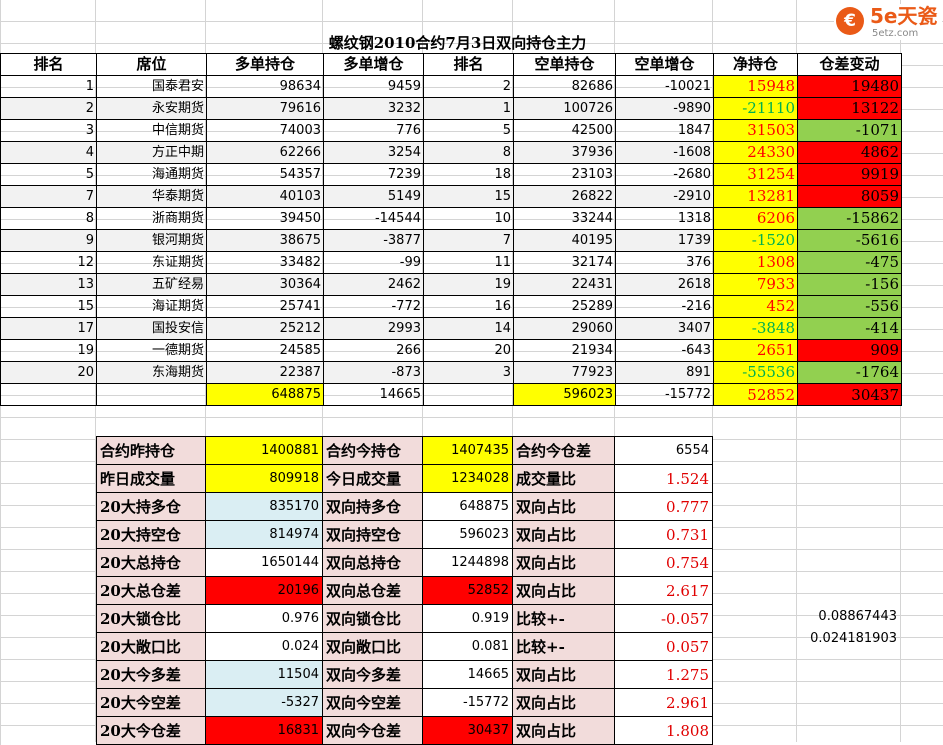 This screenshot has height=745, width=943. I want to click on rank-cell: 2, so click(48, 108).